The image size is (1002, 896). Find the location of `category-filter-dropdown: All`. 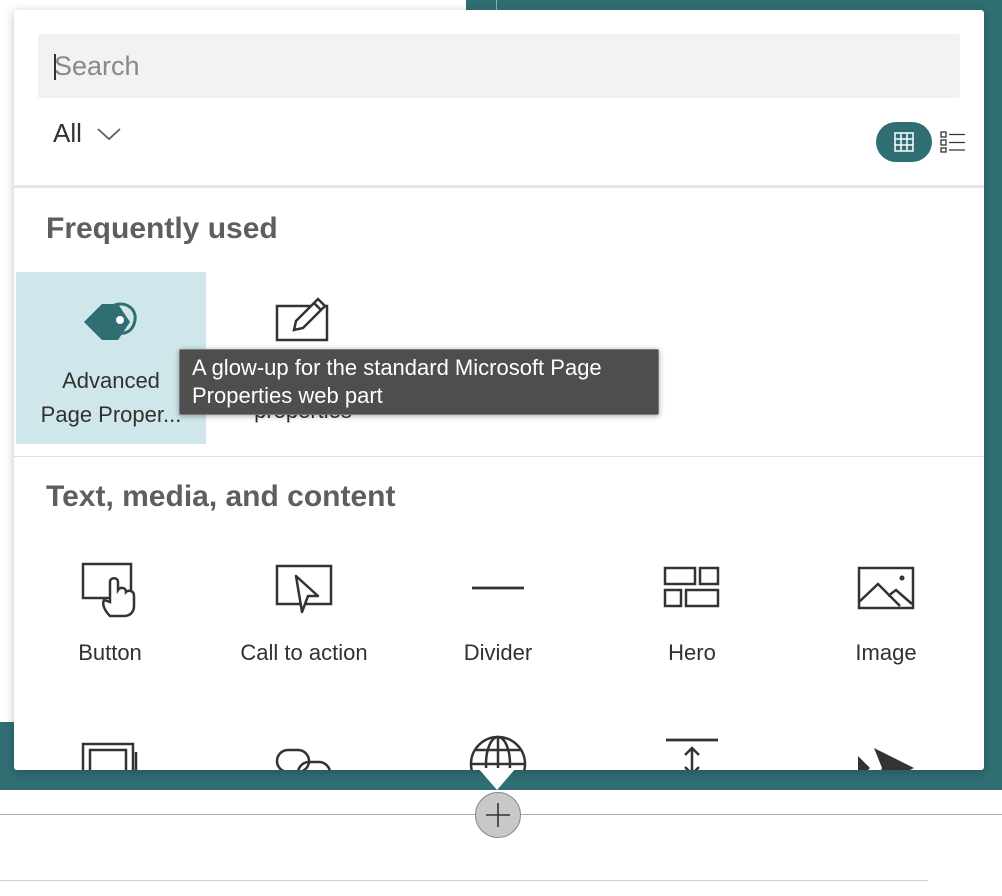

category-filter-dropdown: All is located at coordinates (87, 133).